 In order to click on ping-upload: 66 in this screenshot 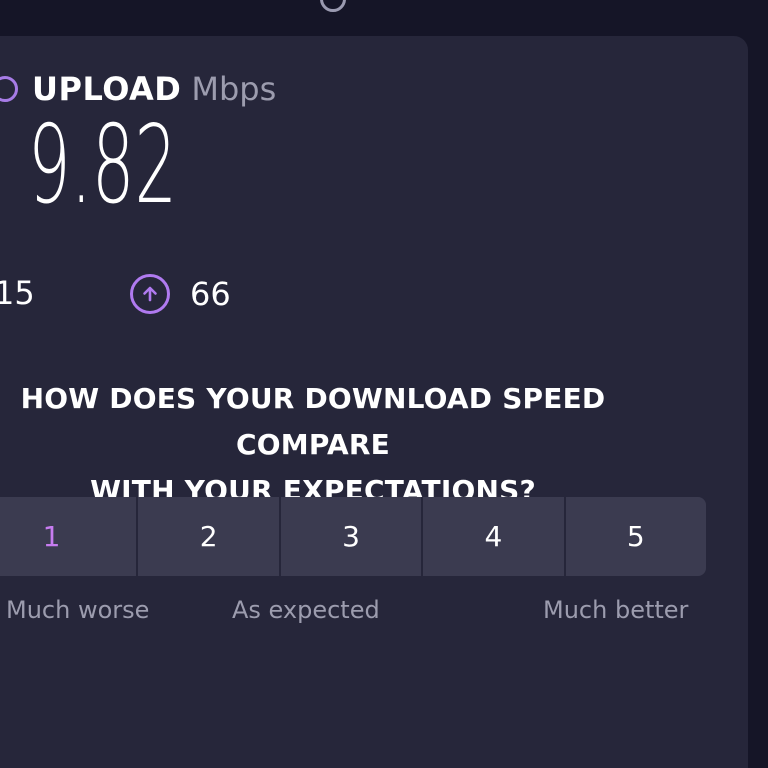, I will do `click(180, 294)`.